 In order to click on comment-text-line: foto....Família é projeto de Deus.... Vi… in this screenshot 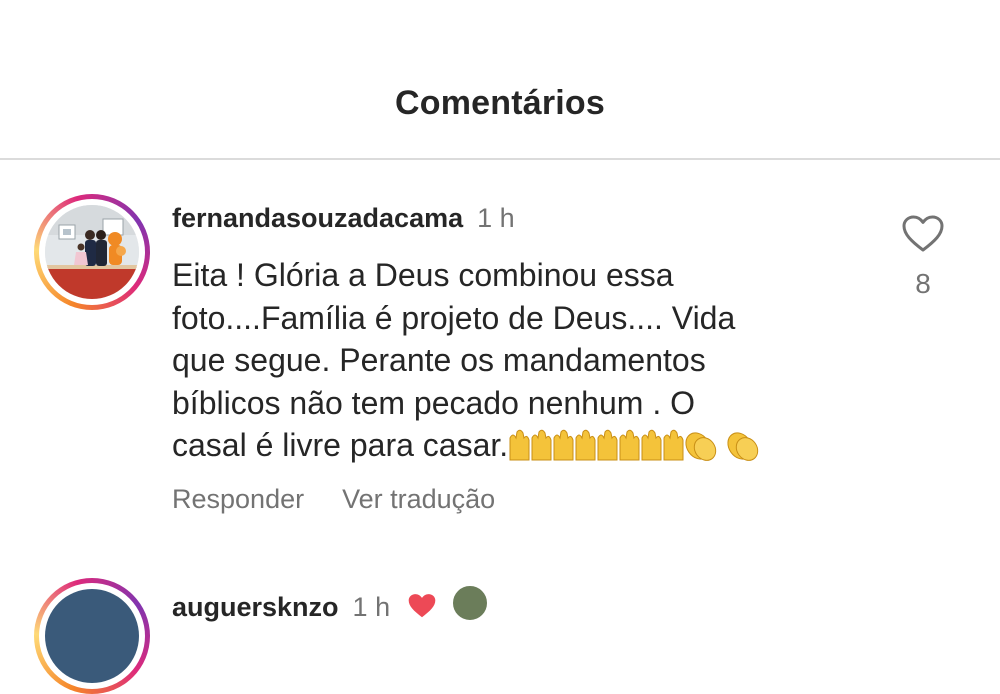, I will do `click(454, 317)`.